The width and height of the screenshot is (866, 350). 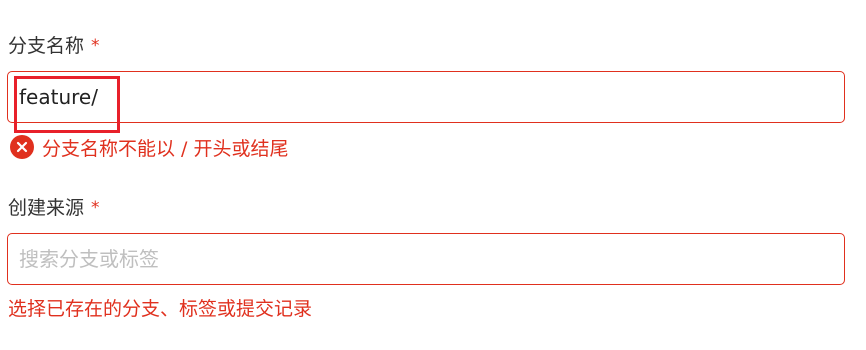 I want to click on source-hint-text: 选择已存在的分支、标签或提交记录, so click(x=160, y=309).